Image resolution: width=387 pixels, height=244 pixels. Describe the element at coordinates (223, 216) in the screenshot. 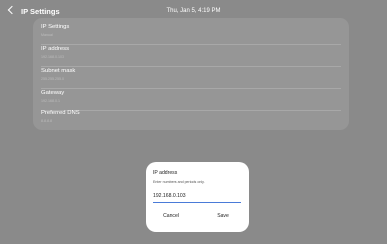

I see `save-button: Save` at that location.